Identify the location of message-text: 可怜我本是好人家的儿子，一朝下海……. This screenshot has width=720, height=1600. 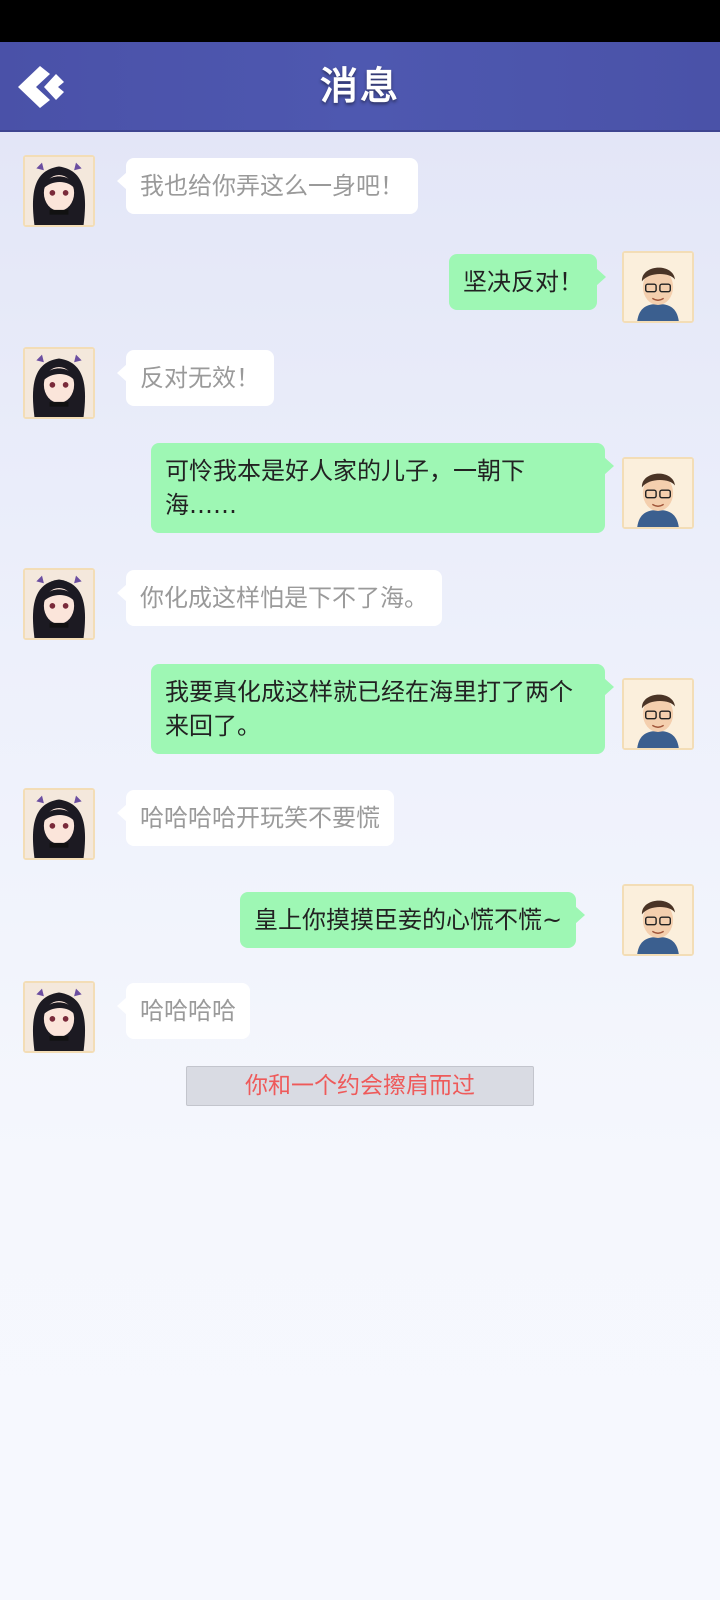
(345, 488).